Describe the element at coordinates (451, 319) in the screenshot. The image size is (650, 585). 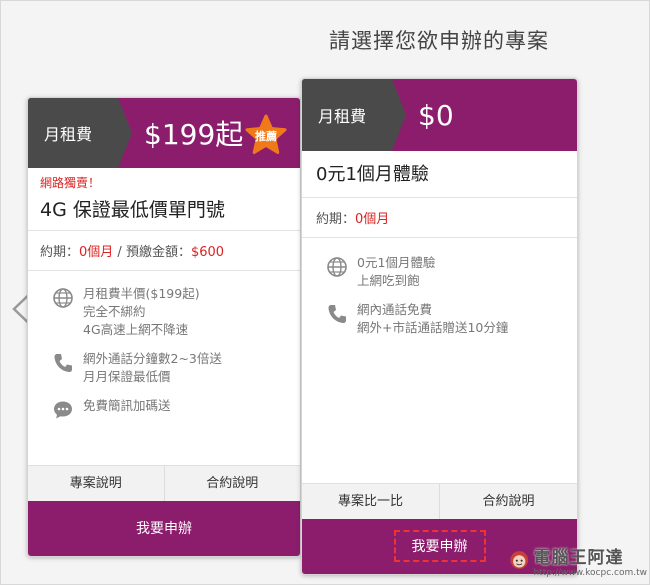
I see `feature-item: 網內通話免費 網外+市話通話贈送10分鐘` at that location.